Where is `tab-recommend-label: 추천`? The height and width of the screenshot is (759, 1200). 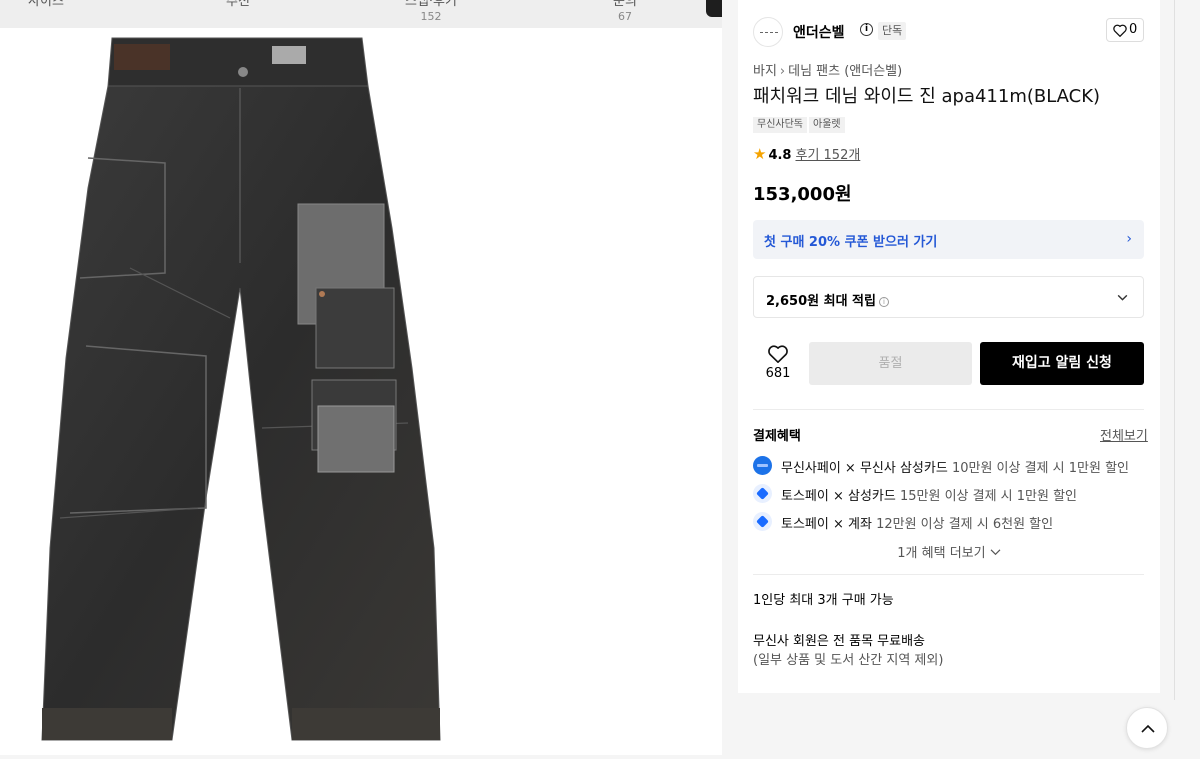
tab-recommend-label: 추천 is located at coordinates (238, 4).